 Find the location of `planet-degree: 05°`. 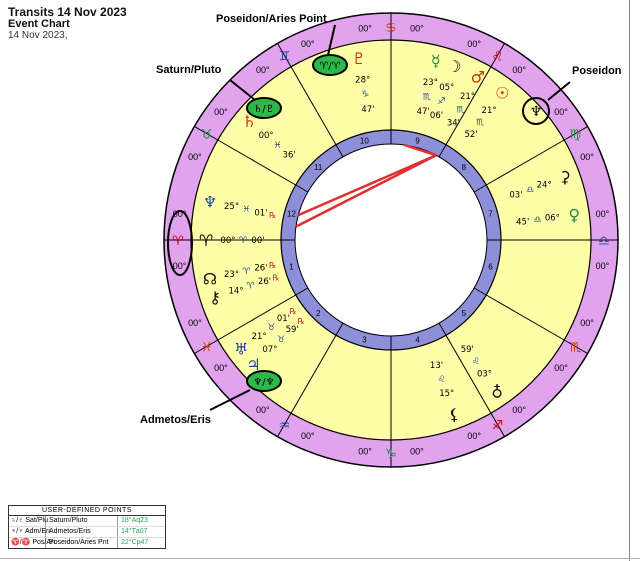

planet-degree: 05° is located at coordinates (446, 88).